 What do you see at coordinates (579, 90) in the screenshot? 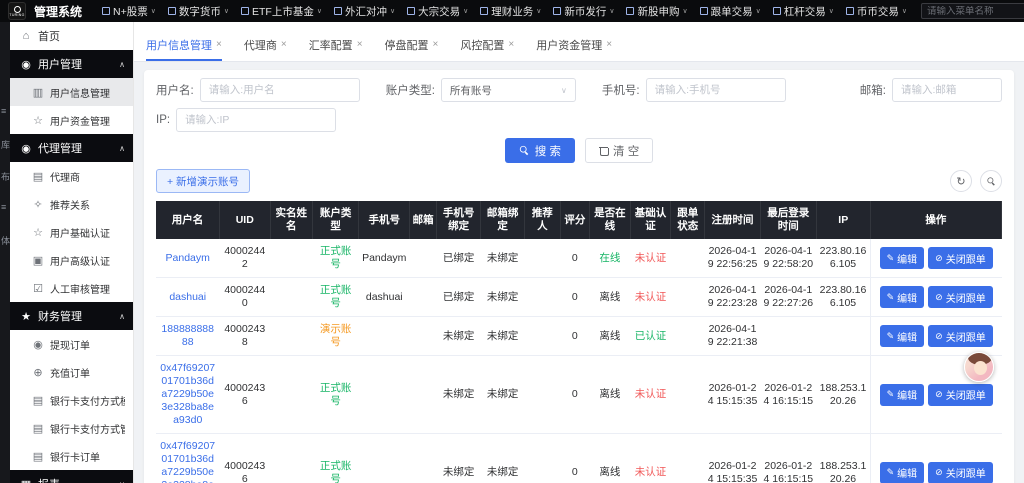
I see `filter-row-1: 用户名: 账户类型: 所有账号 ∨ 手机号:` at bounding box center [579, 90].